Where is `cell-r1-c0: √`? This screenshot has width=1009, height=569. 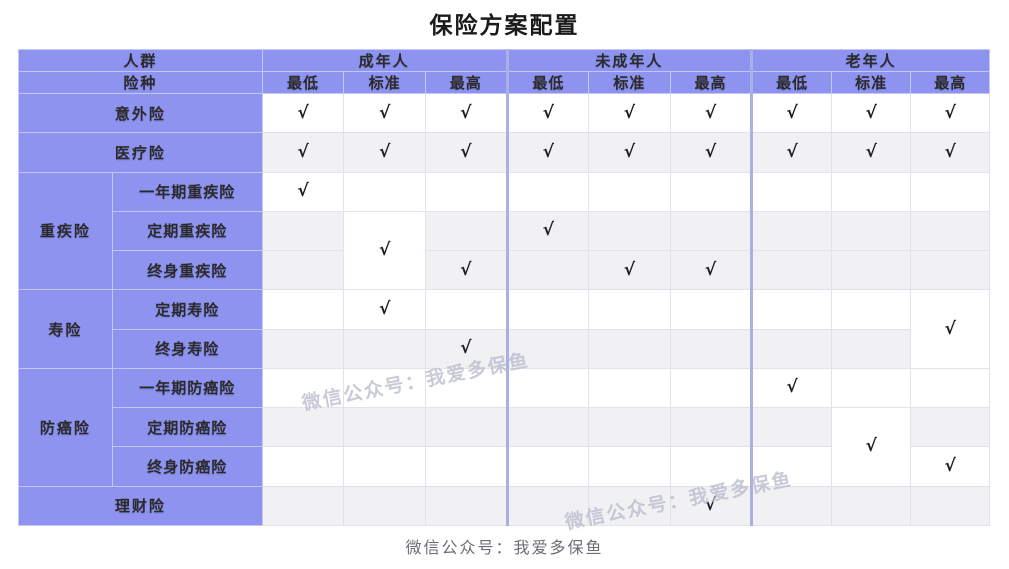
cell-r1-c0: √ is located at coordinates (303, 152).